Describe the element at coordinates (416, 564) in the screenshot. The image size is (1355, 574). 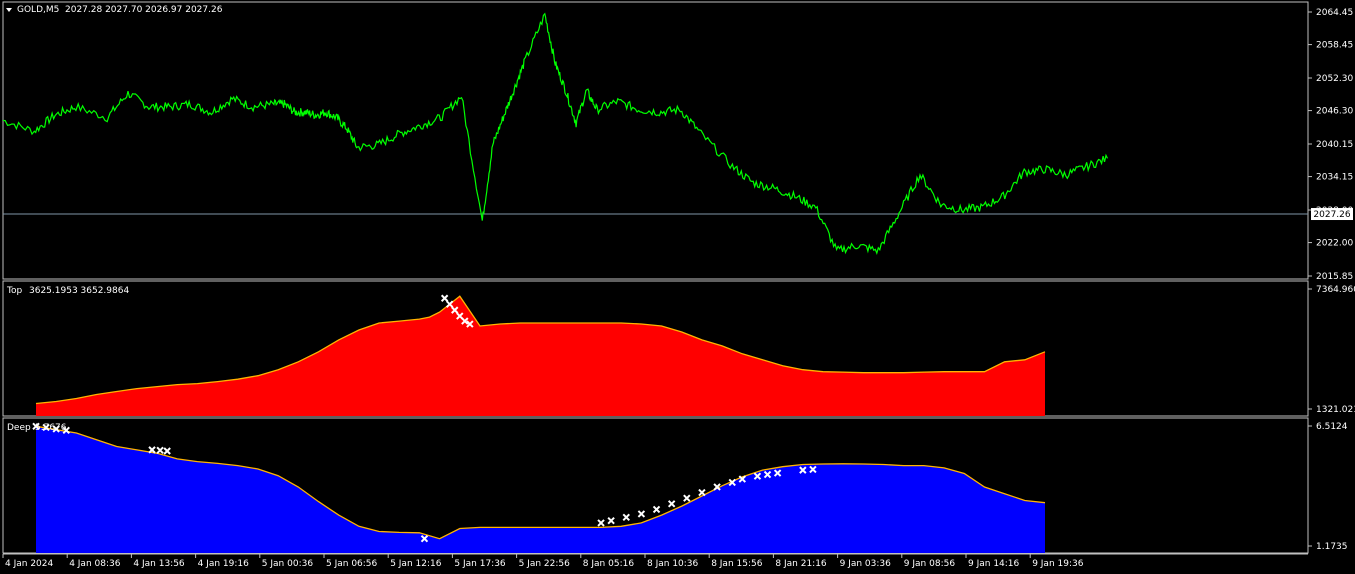
I see `x-tick-label: 5 Jan 12:16` at that location.